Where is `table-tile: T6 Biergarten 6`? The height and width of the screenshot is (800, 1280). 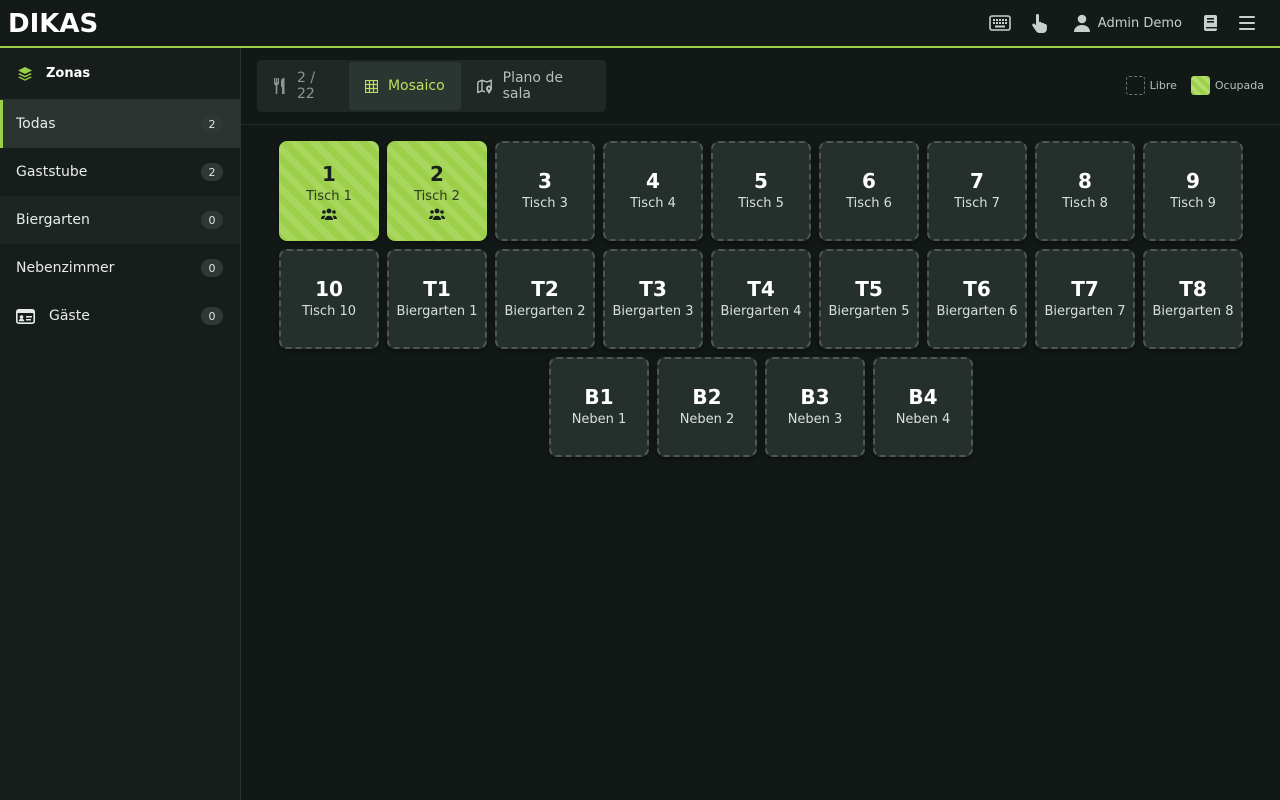 table-tile: T6 Biergarten 6 is located at coordinates (977, 299).